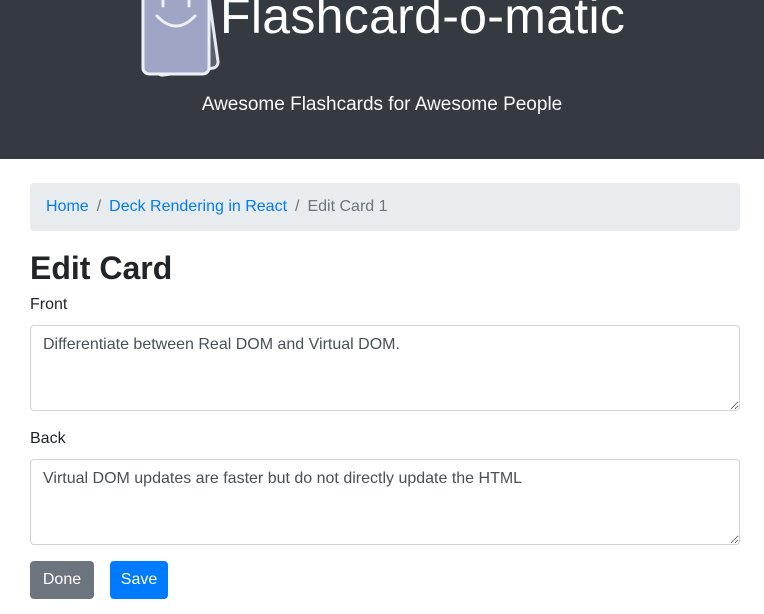  I want to click on breadcrumb-current: Edit Card 1, so click(347, 206).